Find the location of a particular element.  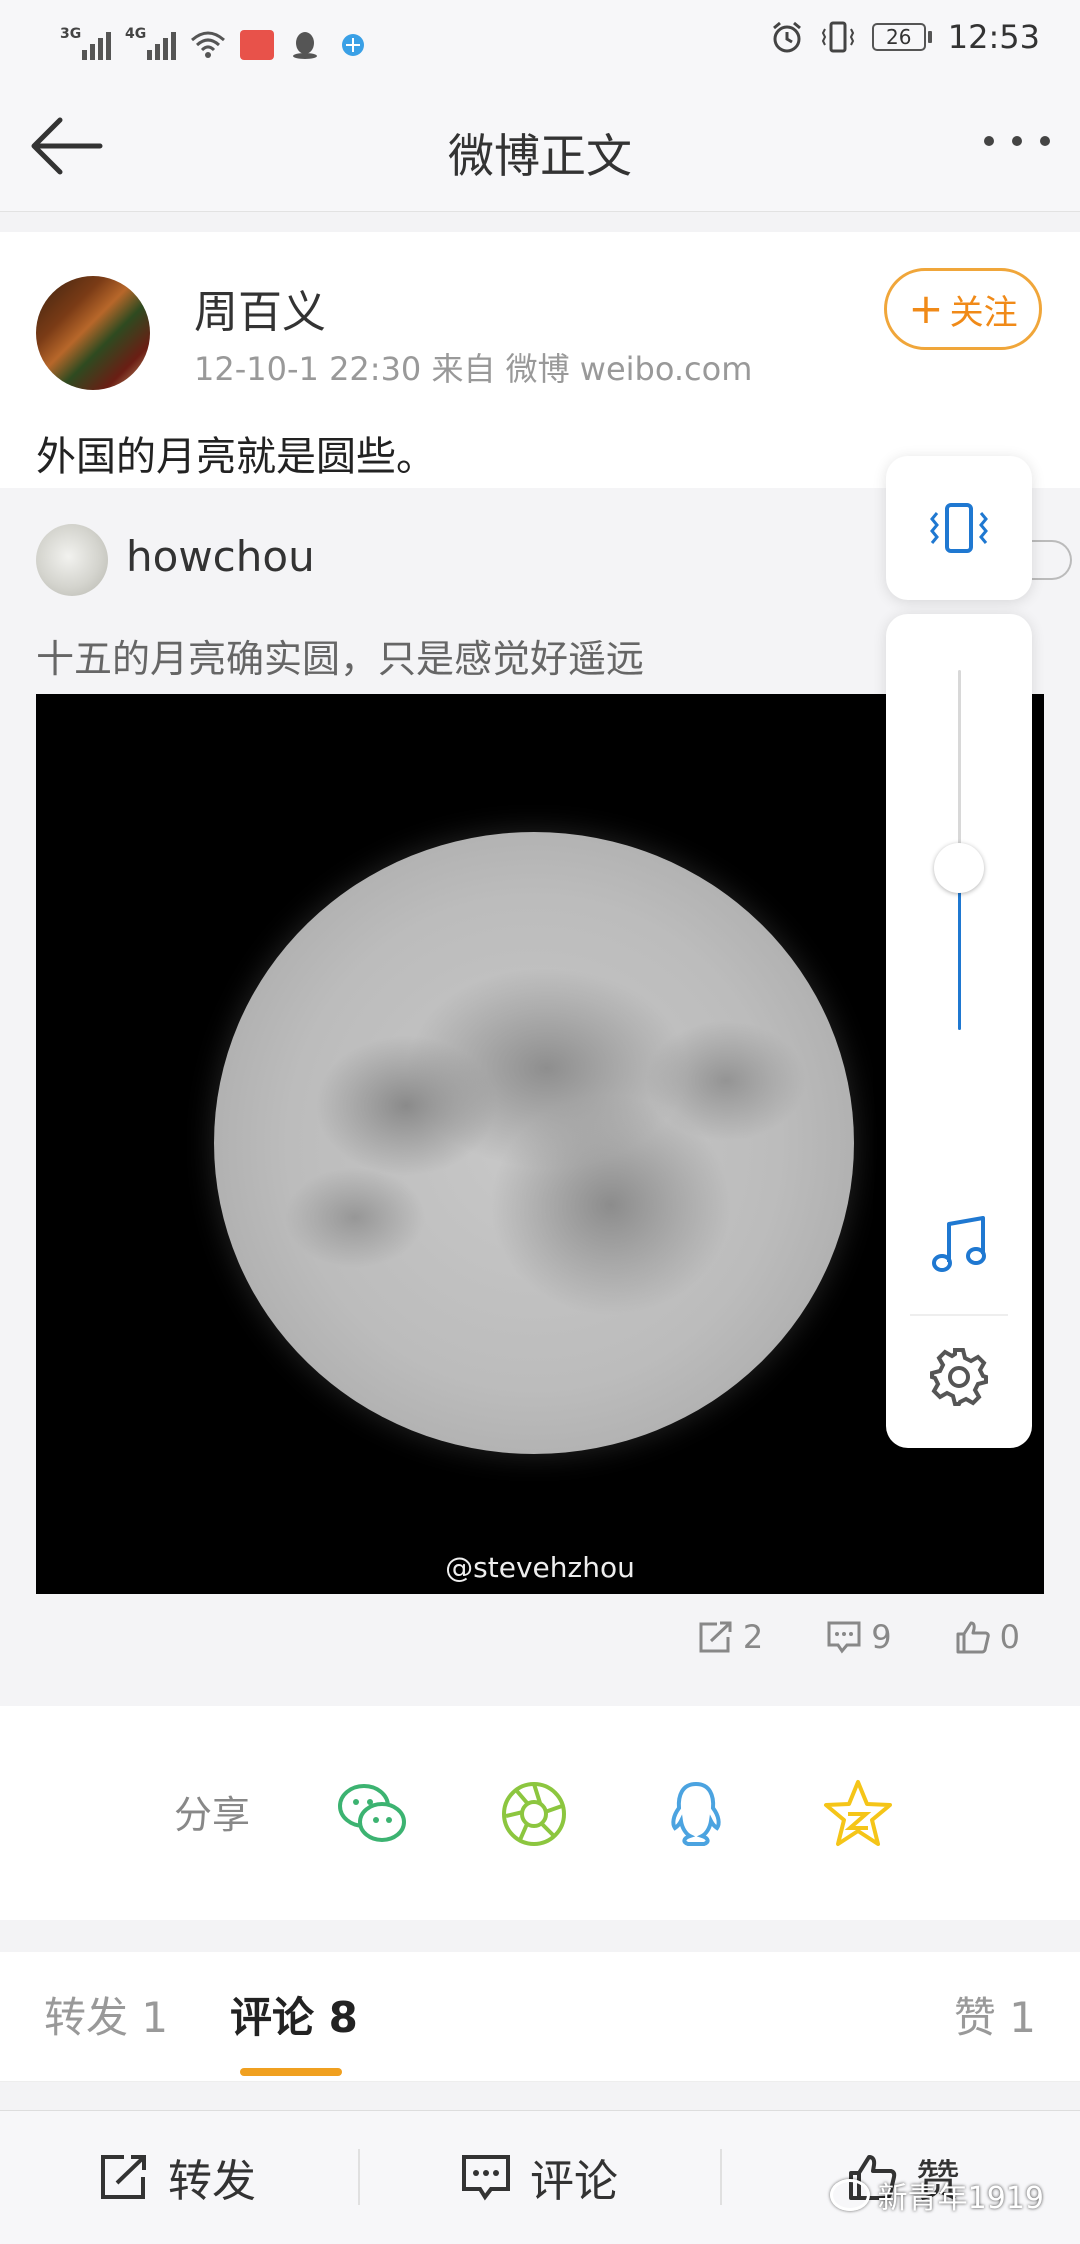

repost-button: 转发 is located at coordinates (177, 2177).